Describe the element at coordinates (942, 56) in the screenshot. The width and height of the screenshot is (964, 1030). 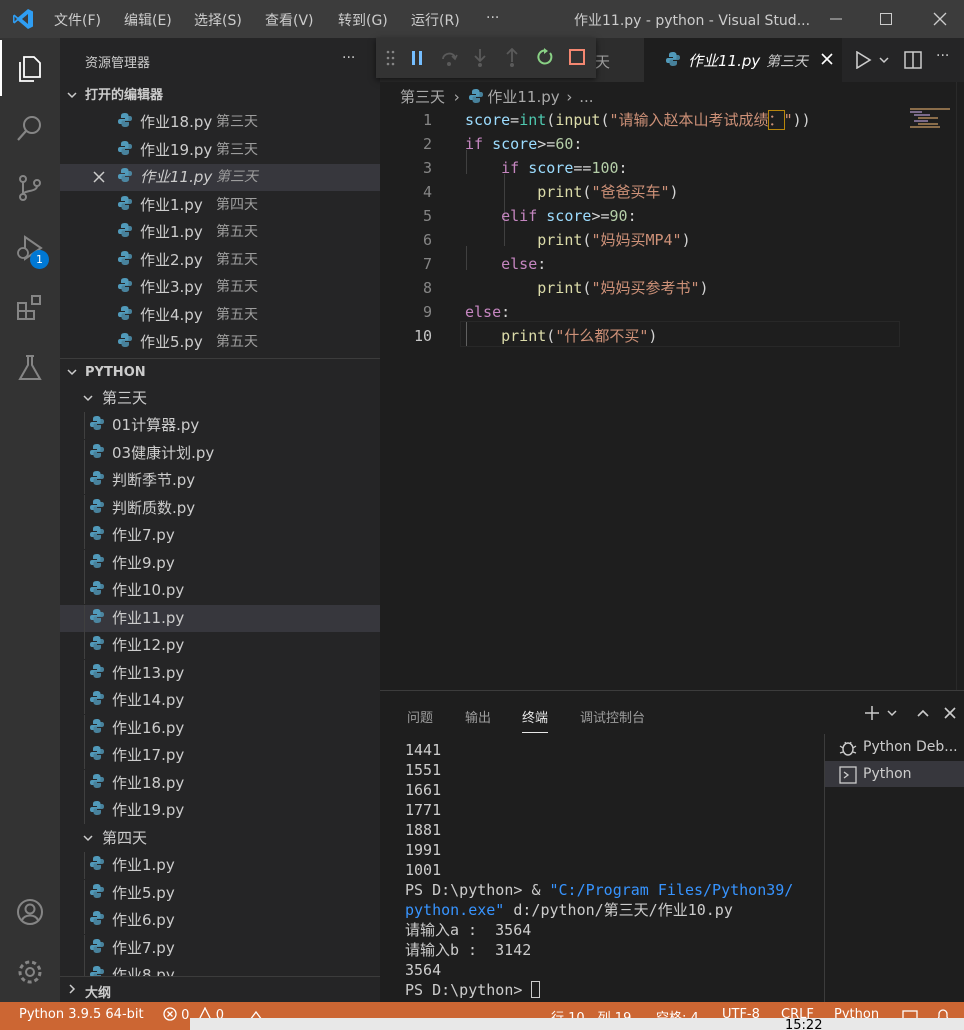
I see `more-actions-button: ···` at that location.